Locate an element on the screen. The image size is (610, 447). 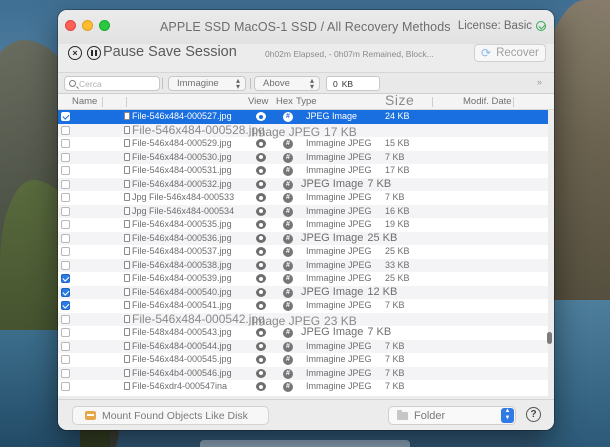
file-row: File-546x484-000536.jpg # JPEG Image 25 KB is located at coordinates (303, 238).